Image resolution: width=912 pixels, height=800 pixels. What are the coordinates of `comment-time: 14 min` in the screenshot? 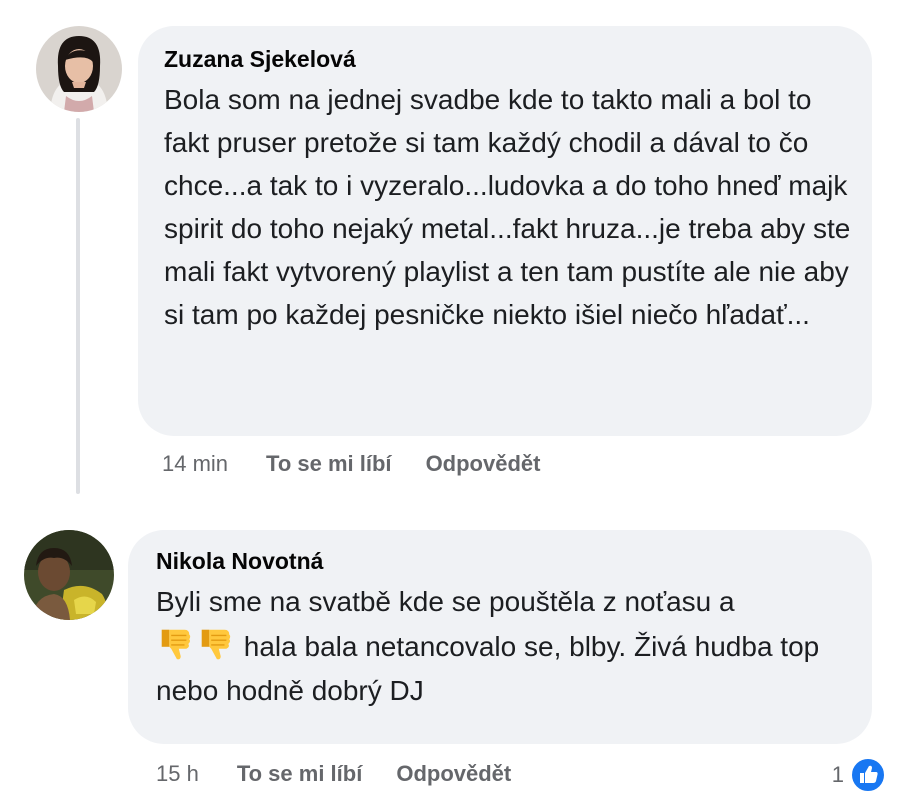 It's located at (195, 464).